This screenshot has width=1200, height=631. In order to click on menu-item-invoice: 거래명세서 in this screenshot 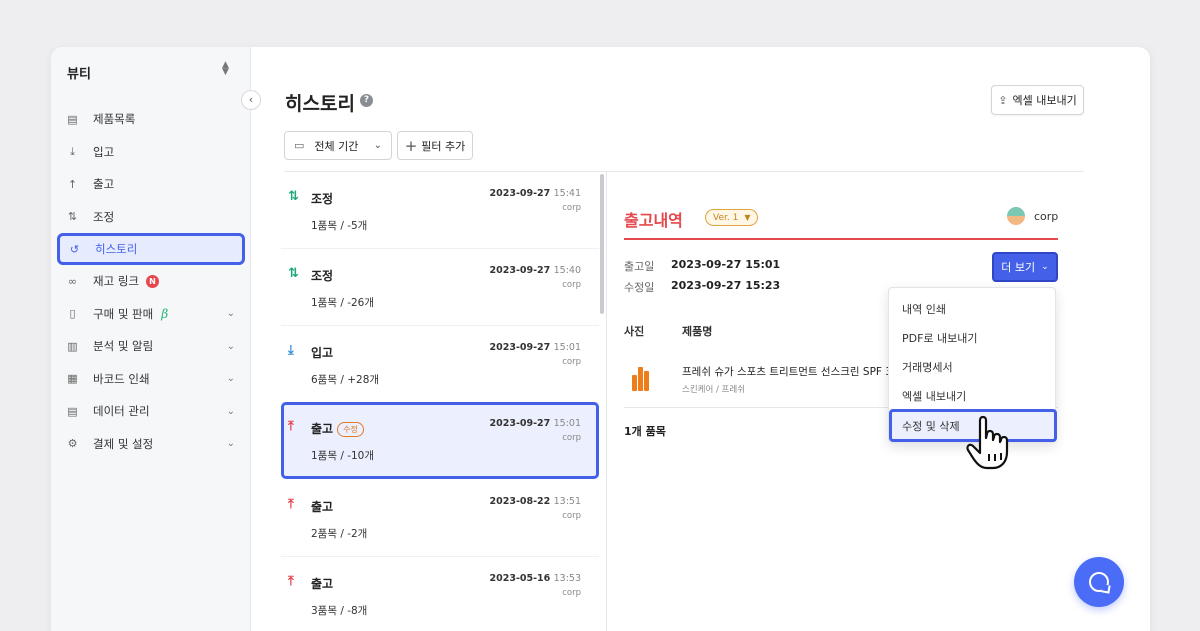, I will do `click(973, 366)`.